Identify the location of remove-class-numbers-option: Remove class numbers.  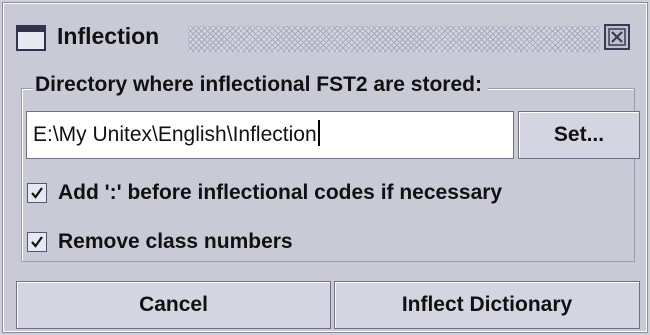
(160, 242).